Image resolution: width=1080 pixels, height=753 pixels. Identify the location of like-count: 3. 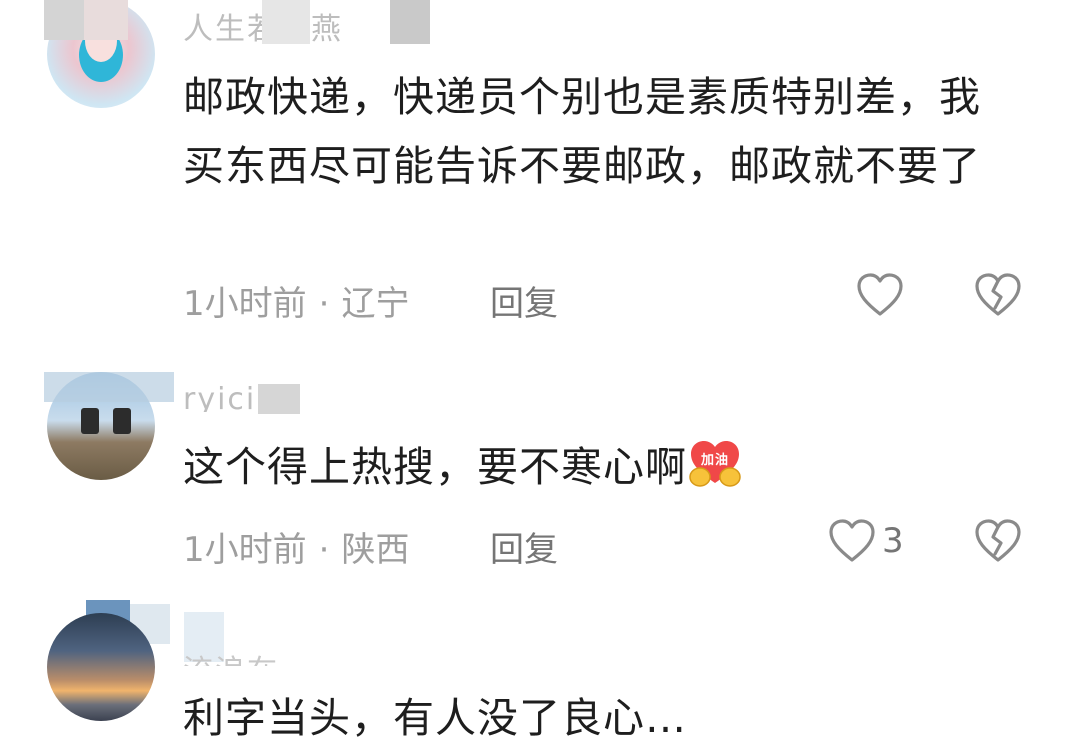
(893, 541).